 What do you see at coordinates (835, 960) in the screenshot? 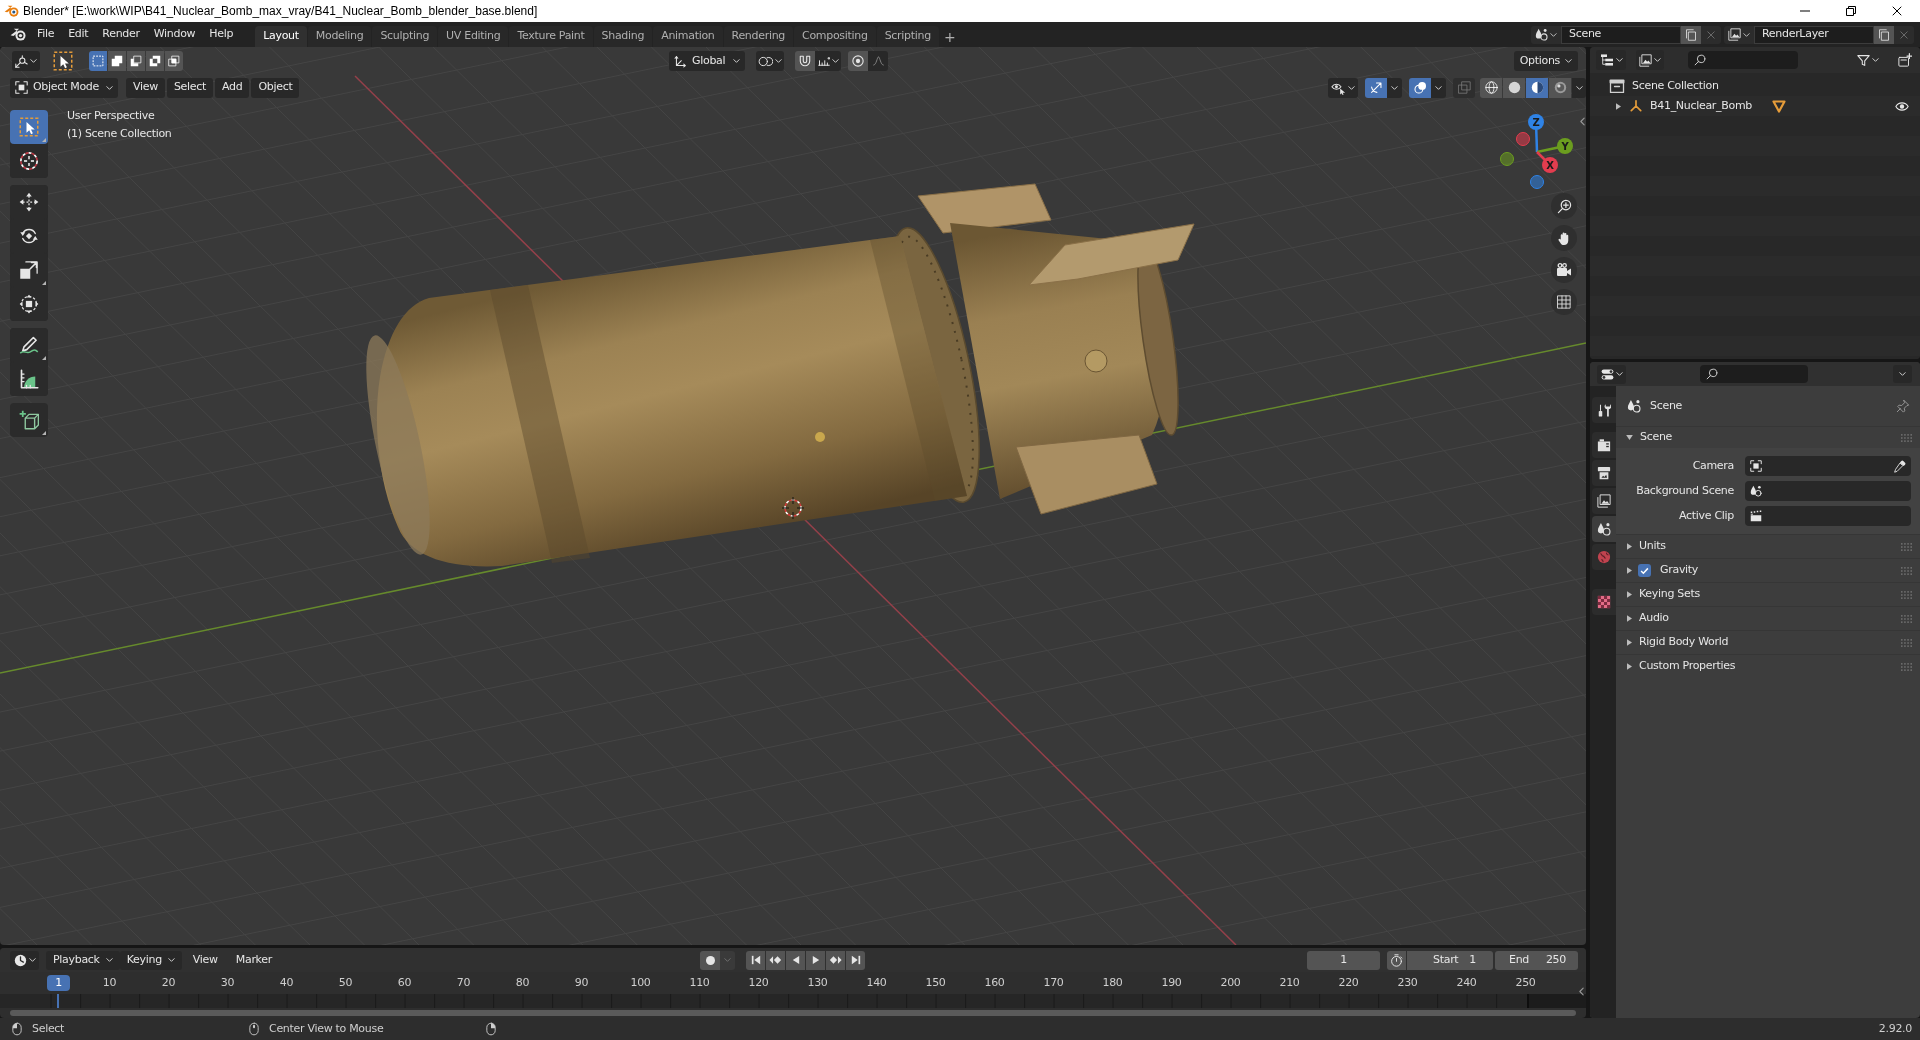
I see `next-keyframe-button` at bounding box center [835, 960].